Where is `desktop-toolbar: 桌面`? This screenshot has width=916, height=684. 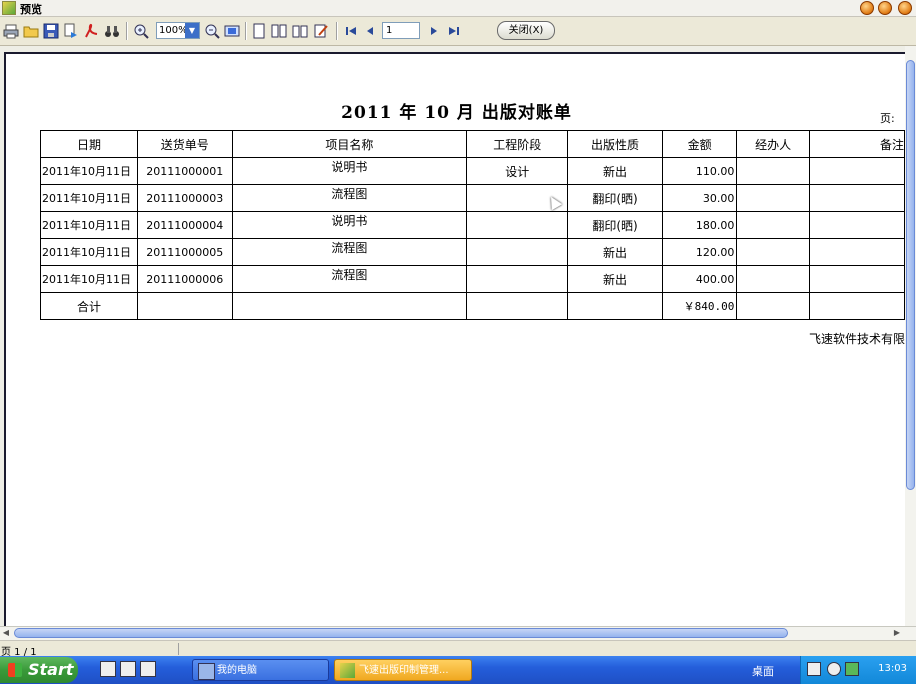
desktop-toolbar: 桌面 is located at coordinates (763, 671).